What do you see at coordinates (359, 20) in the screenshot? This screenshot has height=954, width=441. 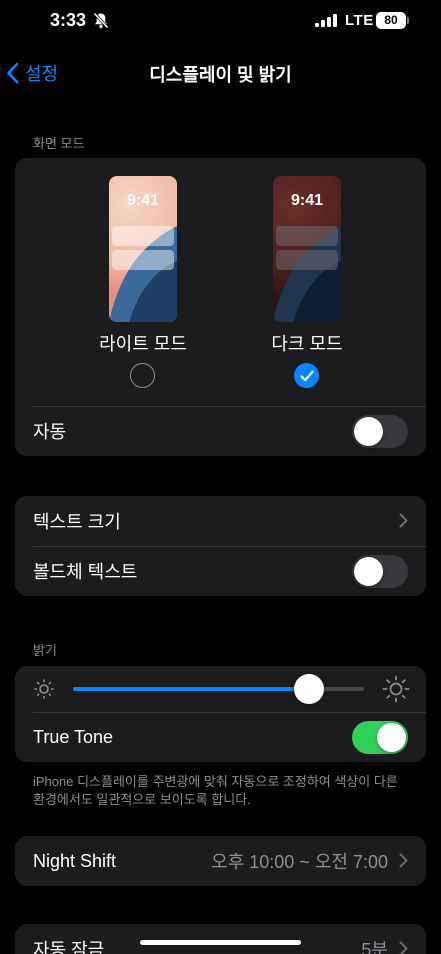 I see `network-type: LTE` at bounding box center [359, 20].